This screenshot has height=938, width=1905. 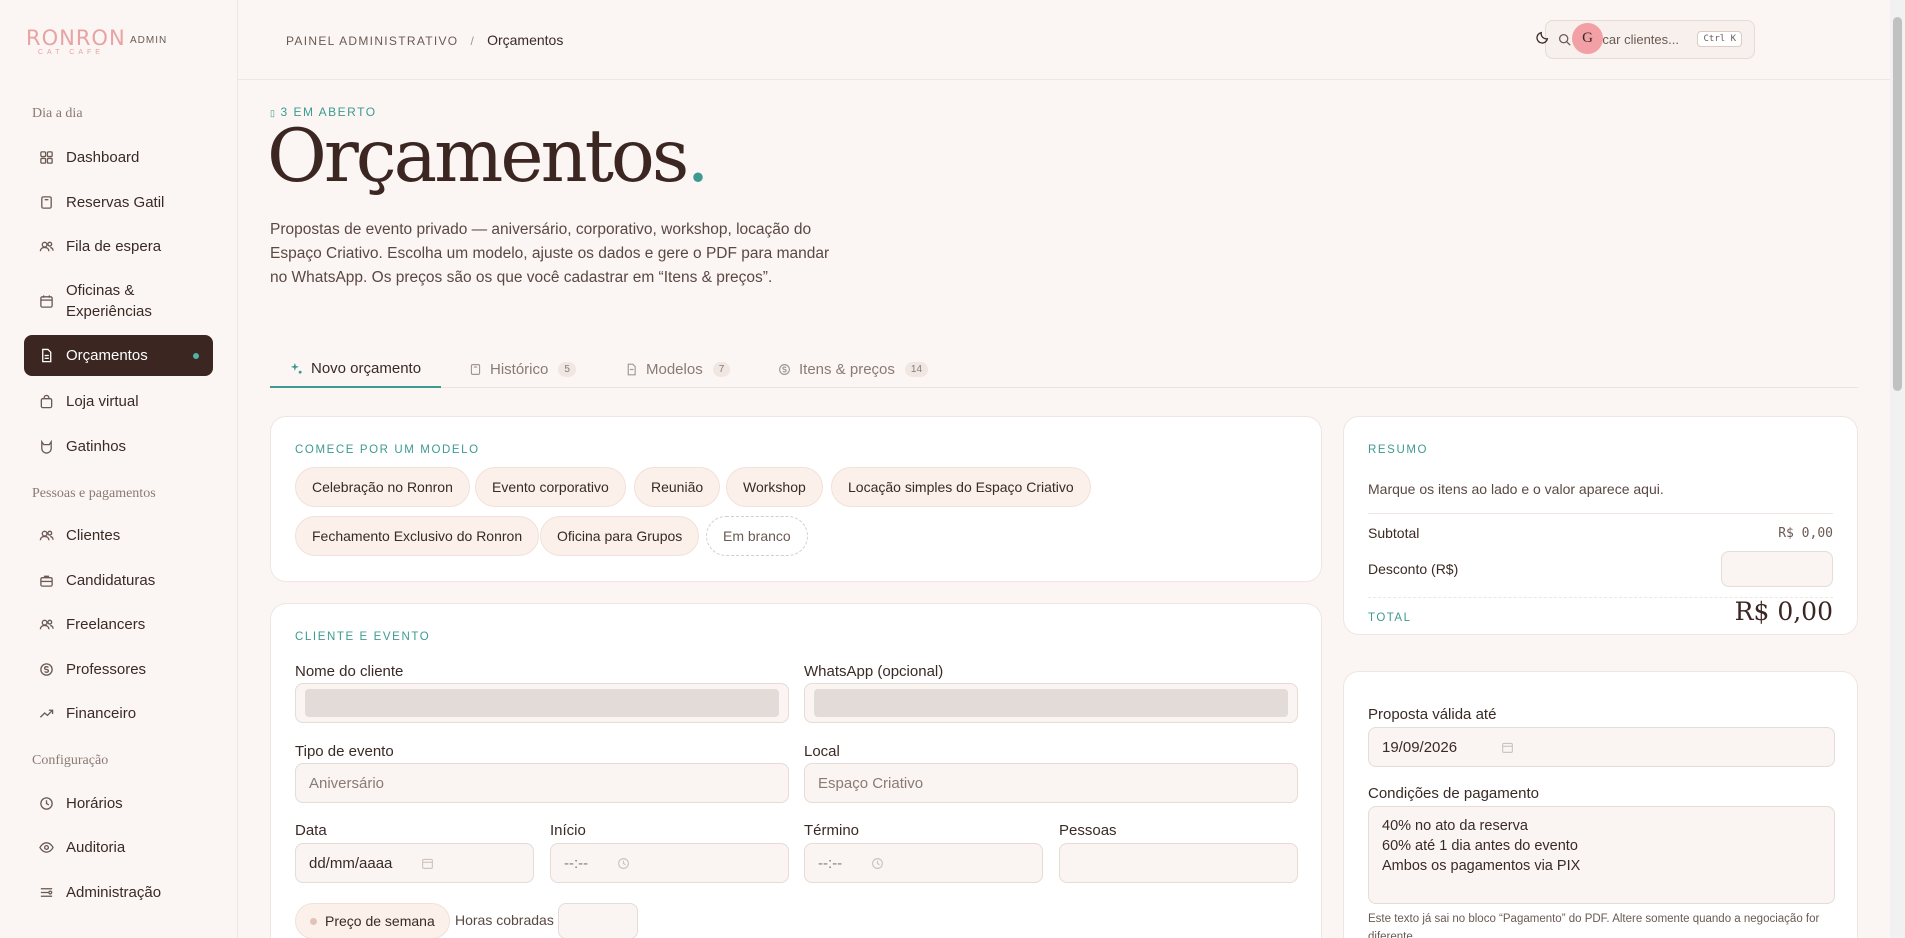 What do you see at coordinates (853, 369) in the screenshot?
I see `tab-itens-precos: Itens & preços 14` at bounding box center [853, 369].